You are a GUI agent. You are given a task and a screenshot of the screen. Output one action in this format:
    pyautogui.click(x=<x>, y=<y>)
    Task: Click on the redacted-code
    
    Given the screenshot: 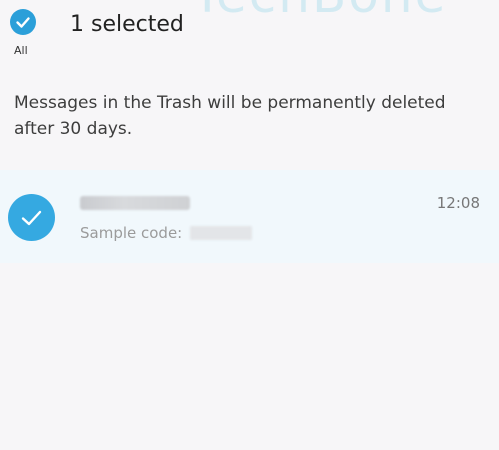 What is the action you would take?
    pyautogui.click(x=221, y=233)
    